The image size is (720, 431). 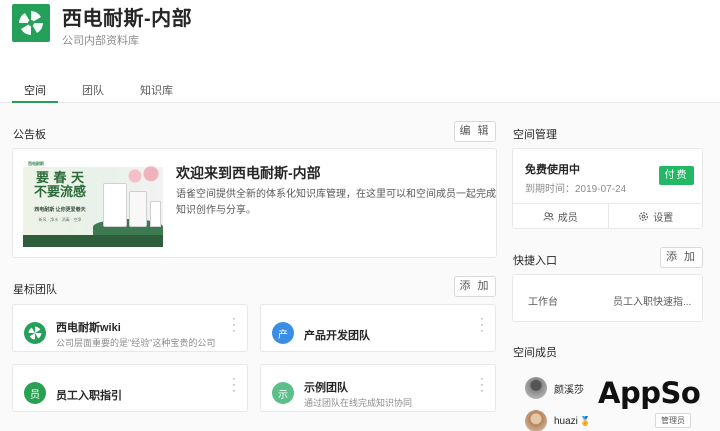 I want to click on team-name: 员工入职指引, so click(x=89, y=396).